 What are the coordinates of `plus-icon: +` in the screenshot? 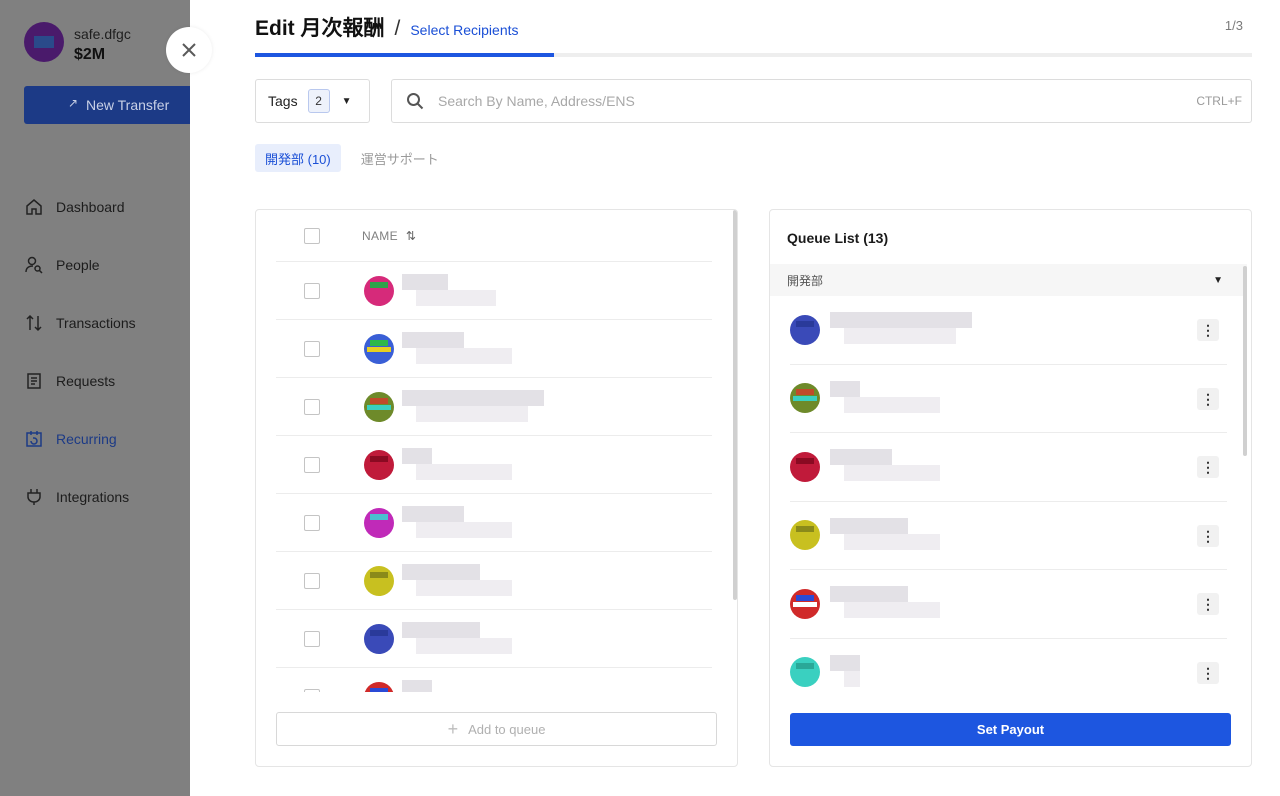 It's located at (453, 728).